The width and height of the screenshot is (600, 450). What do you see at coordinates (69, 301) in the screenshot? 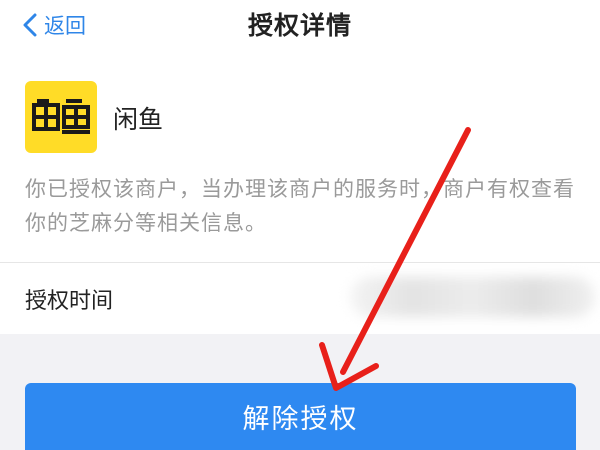
I see `auth-time-label: 授权时间` at bounding box center [69, 301].